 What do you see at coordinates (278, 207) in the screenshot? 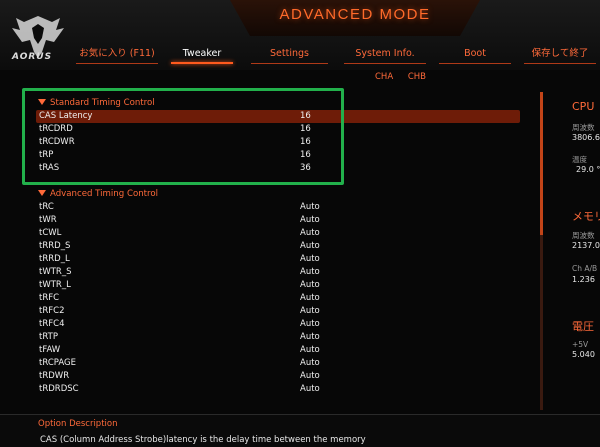
I see `setting-row-trc: tRC Auto` at bounding box center [278, 207].